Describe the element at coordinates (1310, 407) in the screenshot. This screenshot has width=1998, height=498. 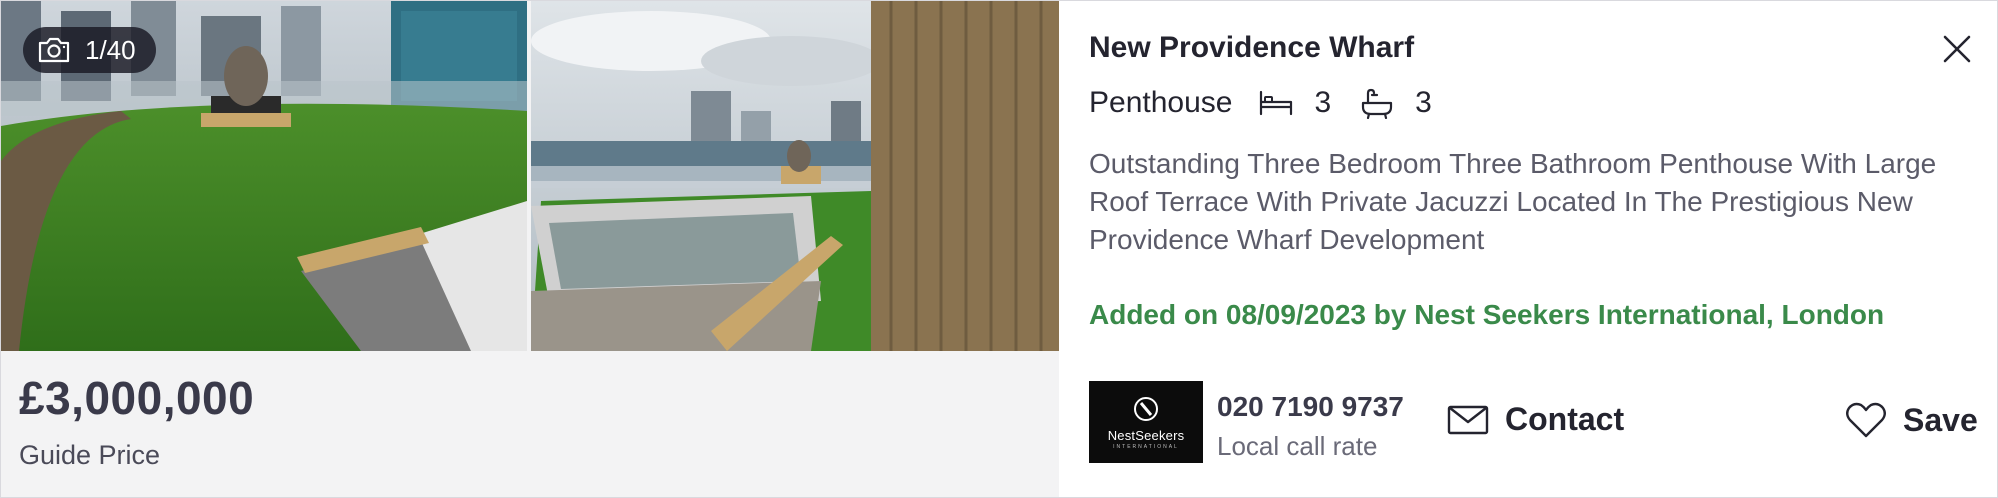
I see `agent-phone-link: 020 7190 9737` at that location.